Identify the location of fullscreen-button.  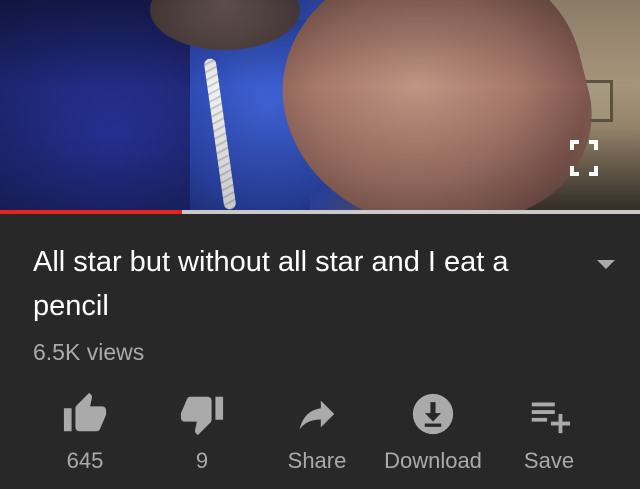
(584, 158).